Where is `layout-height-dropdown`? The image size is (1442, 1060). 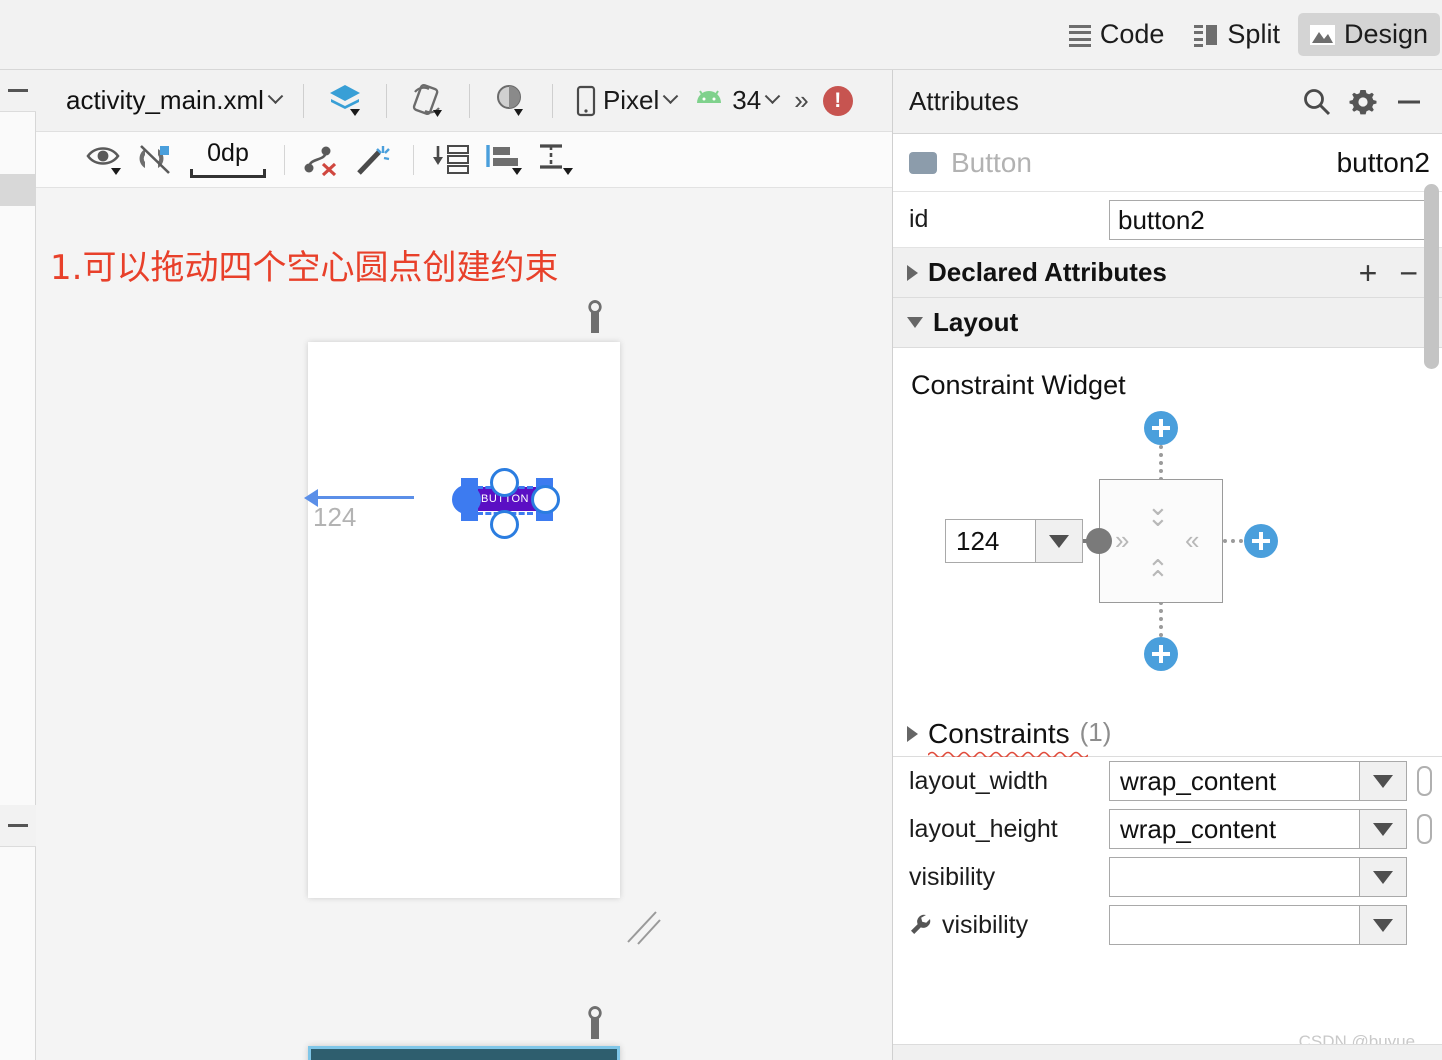 layout-height-dropdown is located at coordinates (1383, 829).